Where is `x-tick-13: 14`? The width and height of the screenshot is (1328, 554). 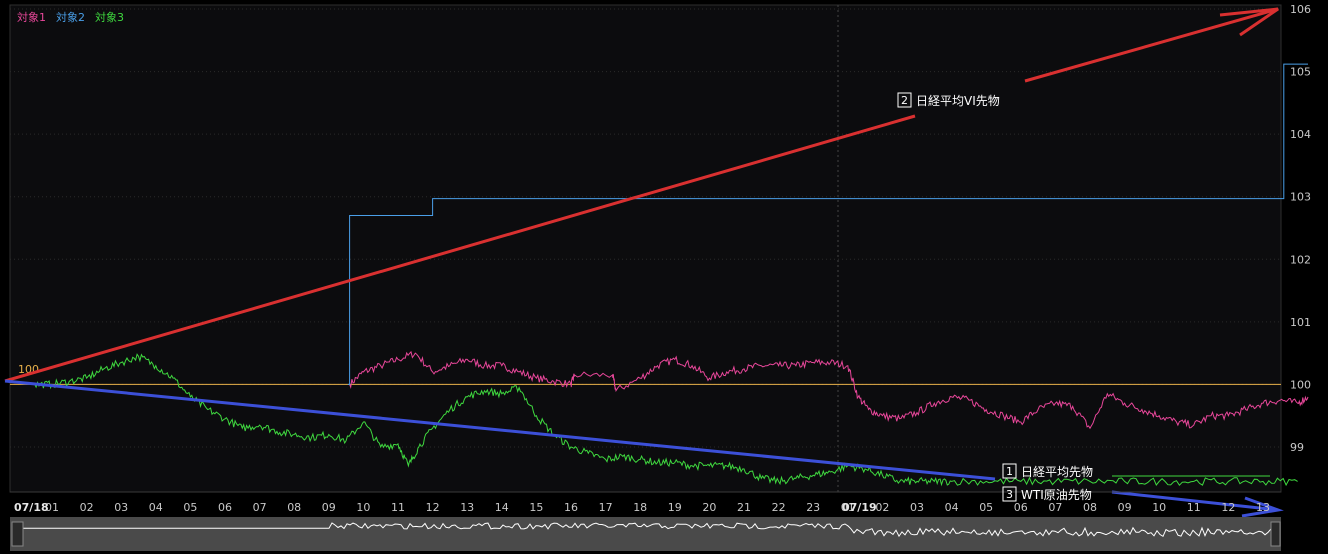 x-tick-13: 14 is located at coordinates (502, 507).